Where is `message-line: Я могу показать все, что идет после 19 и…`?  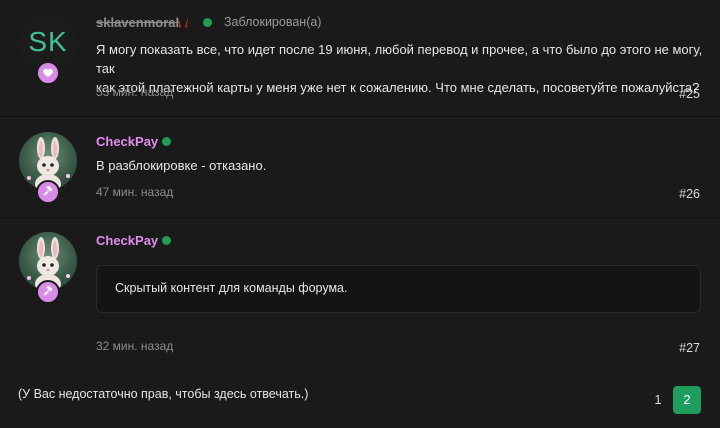 message-line: Я могу показать все, что идет после 19 и… is located at coordinates (399, 59).